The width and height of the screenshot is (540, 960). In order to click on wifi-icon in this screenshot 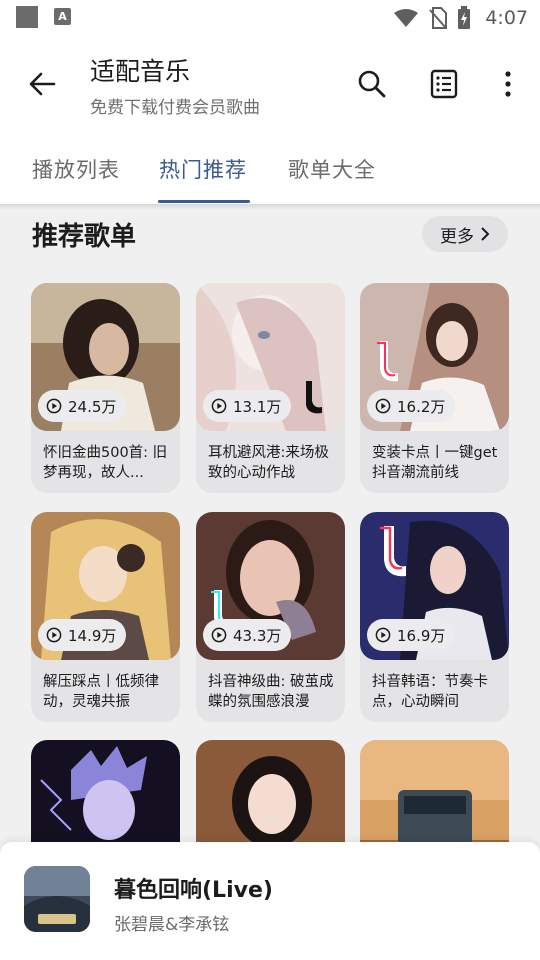, I will do `click(406, 18)`.